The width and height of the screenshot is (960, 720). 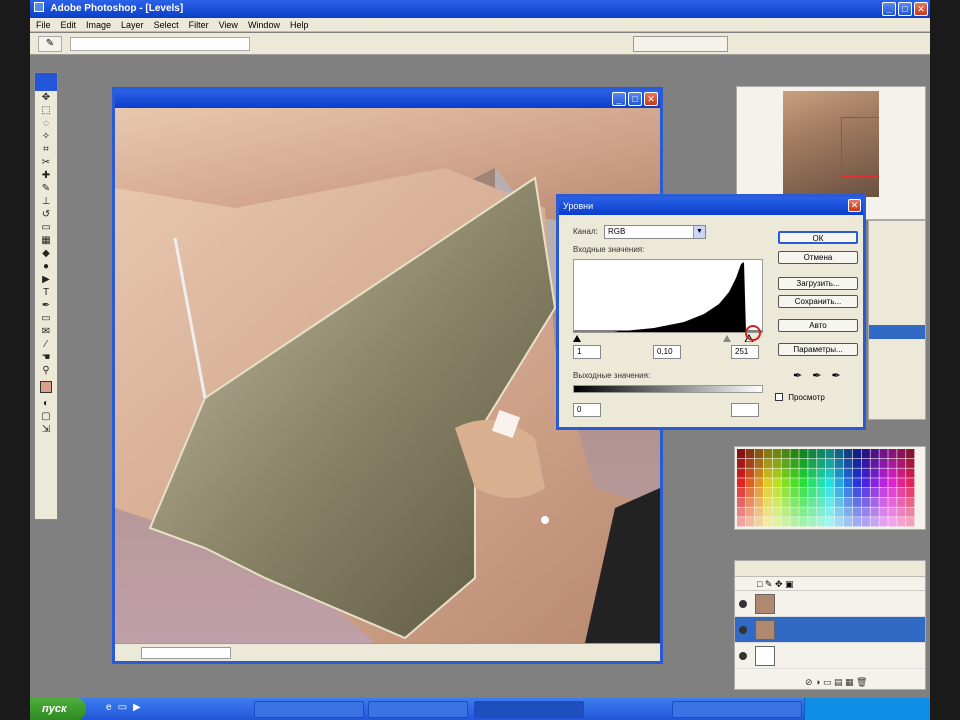 I want to click on cancel-button: Отмена, so click(x=818, y=257).